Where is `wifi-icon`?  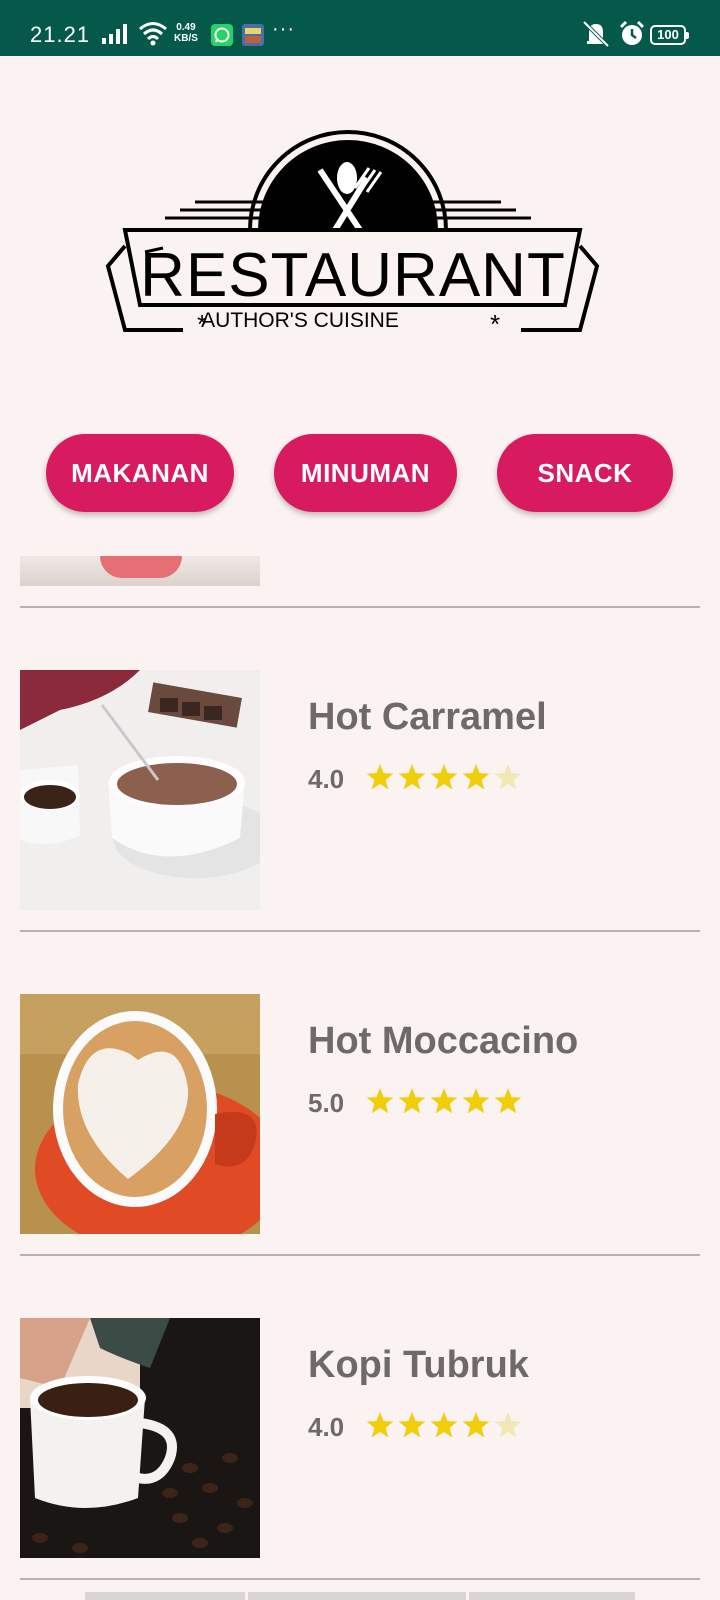
wifi-icon is located at coordinates (153, 34).